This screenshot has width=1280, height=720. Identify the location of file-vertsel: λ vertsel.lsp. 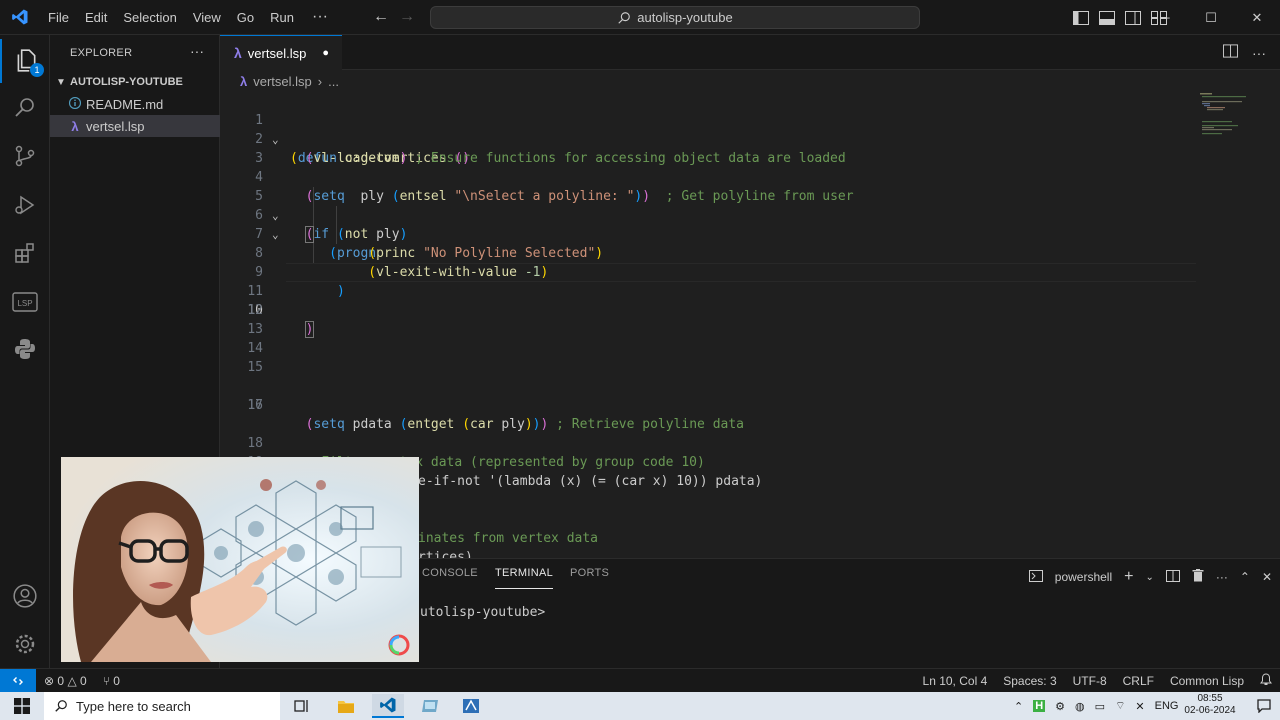
(135, 126).